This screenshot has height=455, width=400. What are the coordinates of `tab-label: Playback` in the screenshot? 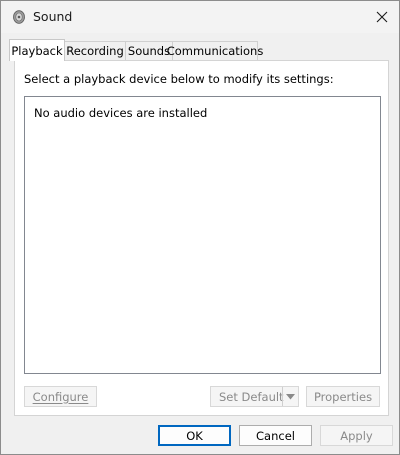 It's located at (37, 50).